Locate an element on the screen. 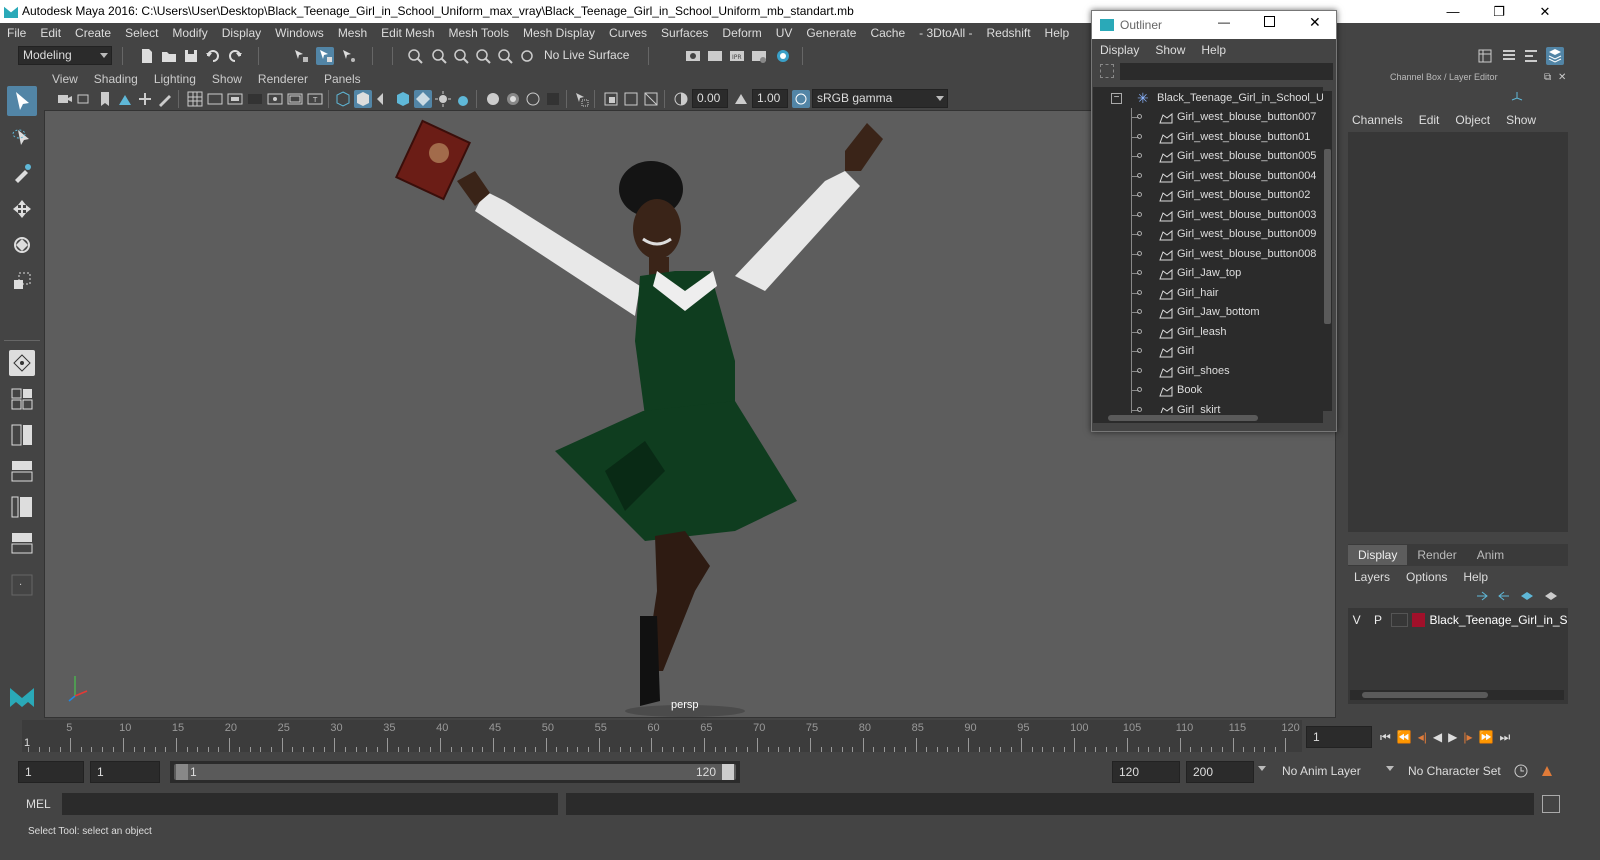 This screenshot has width=1600, height=860. collapse-icon: − is located at coordinates (1116, 98).